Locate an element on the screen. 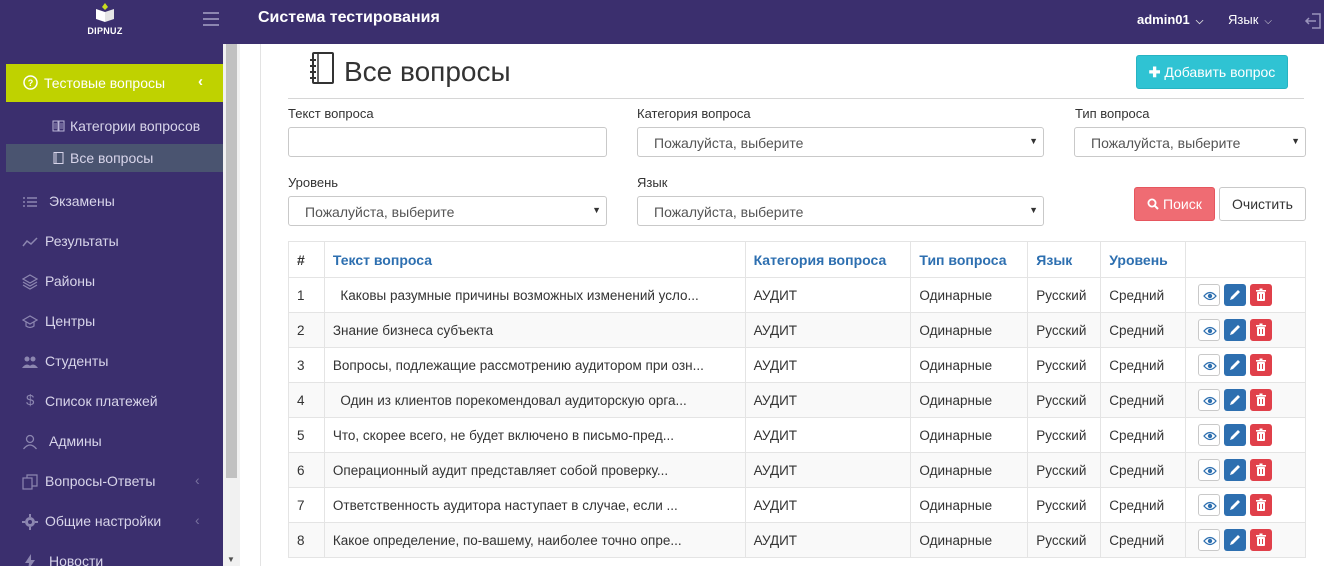 The height and width of the screenshot is (566, 1324). row-number: 3 is located at coordinates (306, 365).